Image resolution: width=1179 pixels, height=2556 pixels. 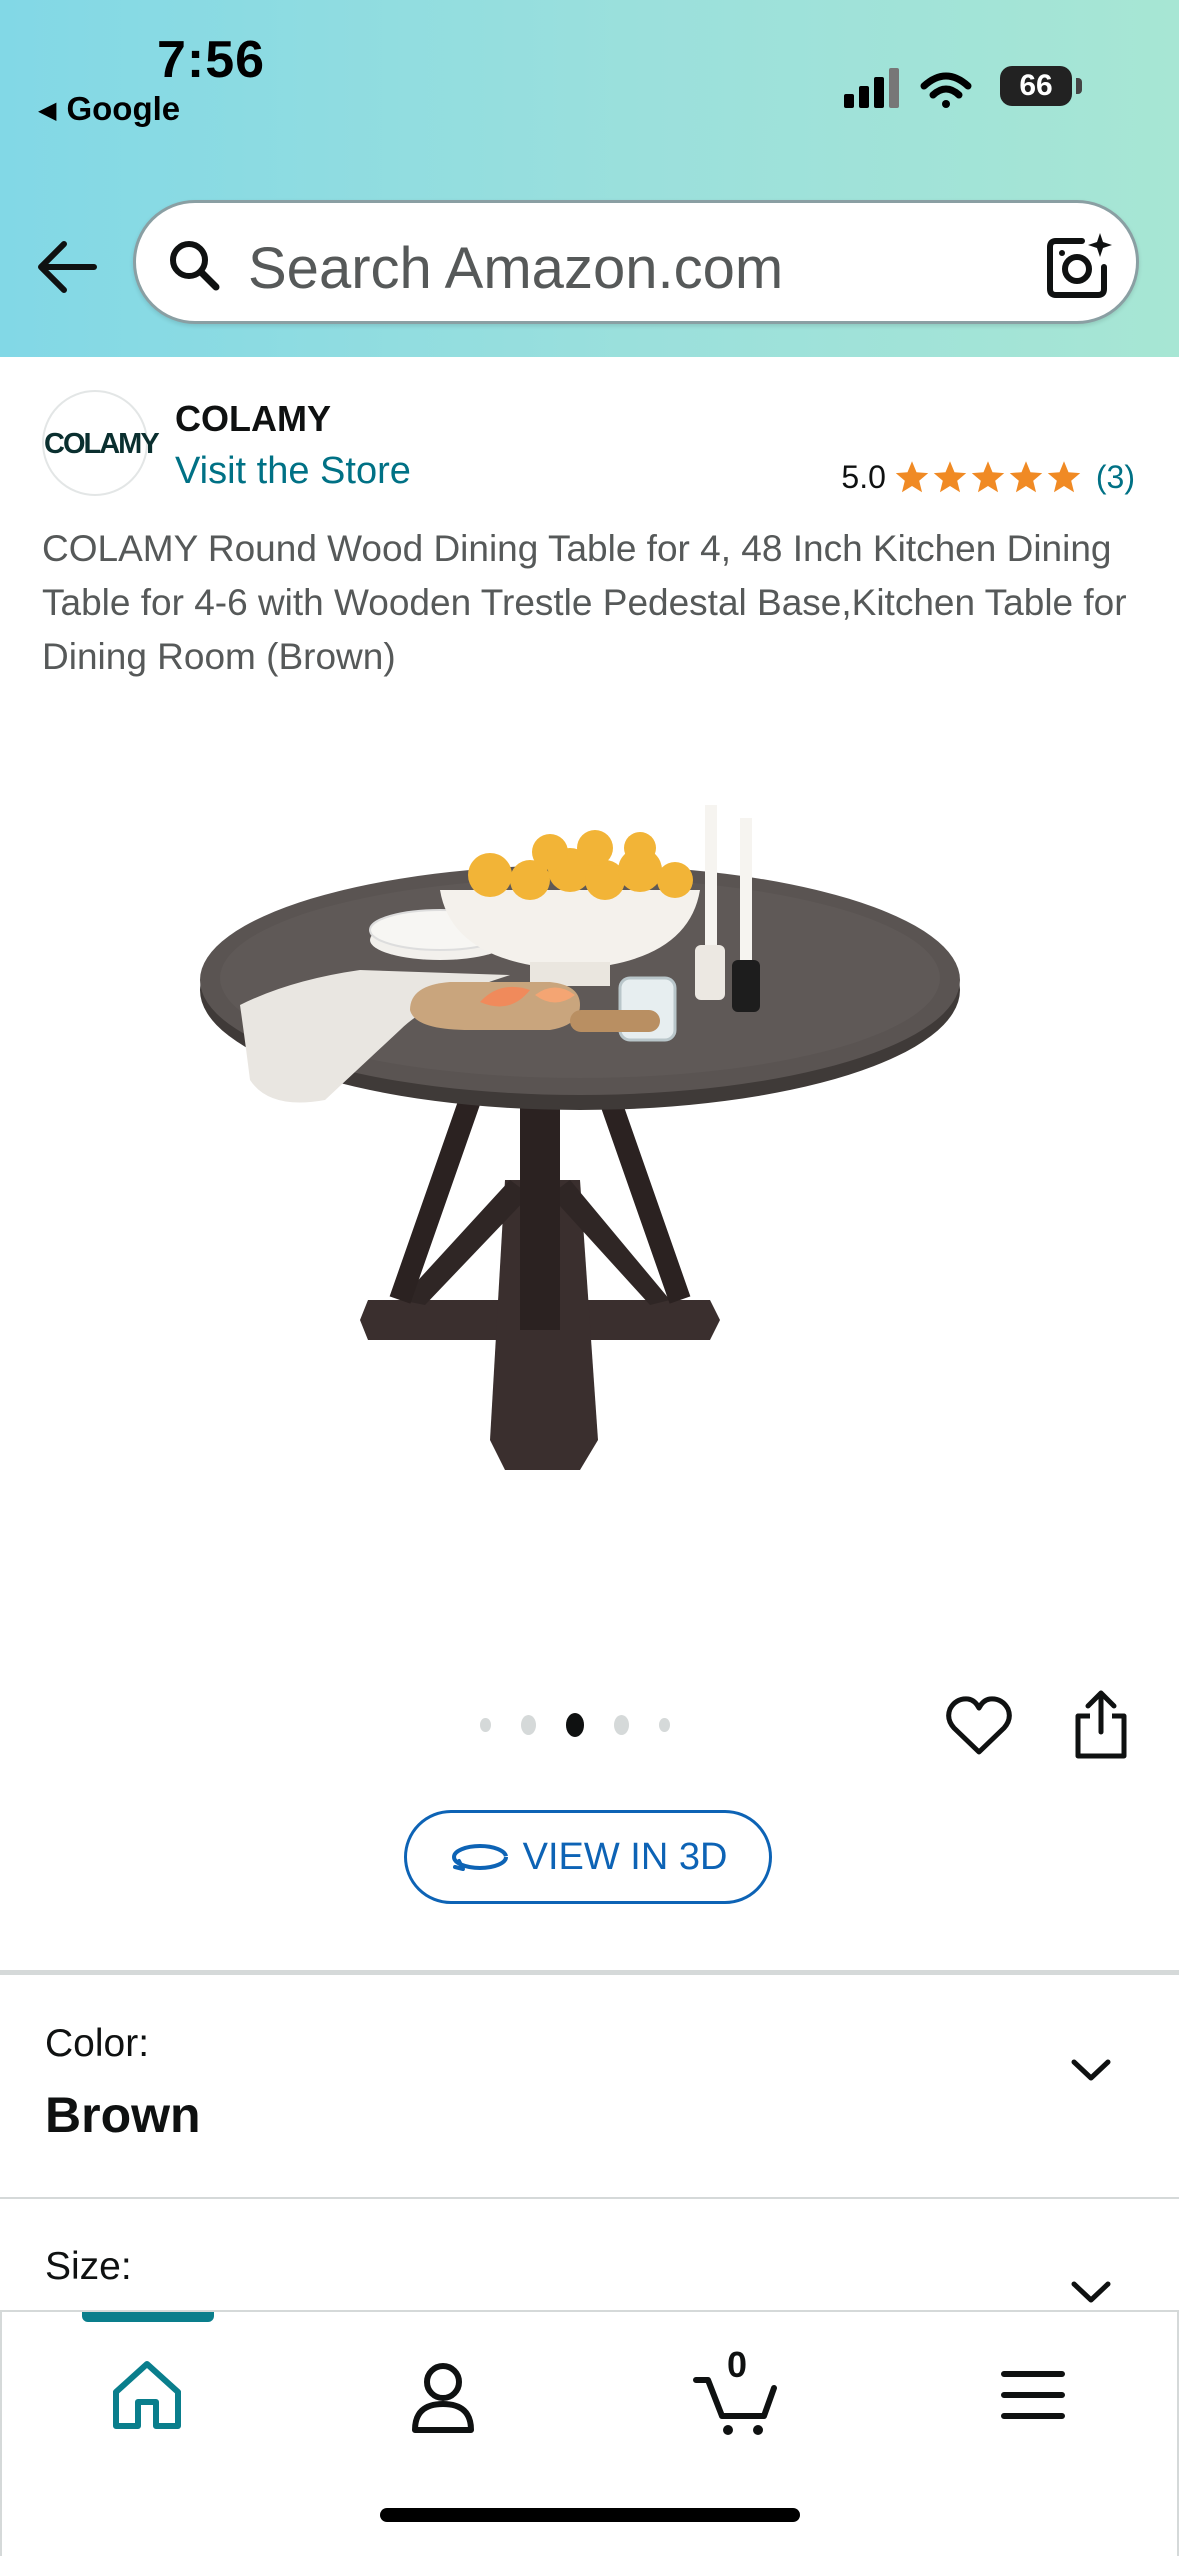 What do you see at coordinates (123, 108) in the screenshot?
I see `back-app-label: Google` at bounding box center [123, 108].